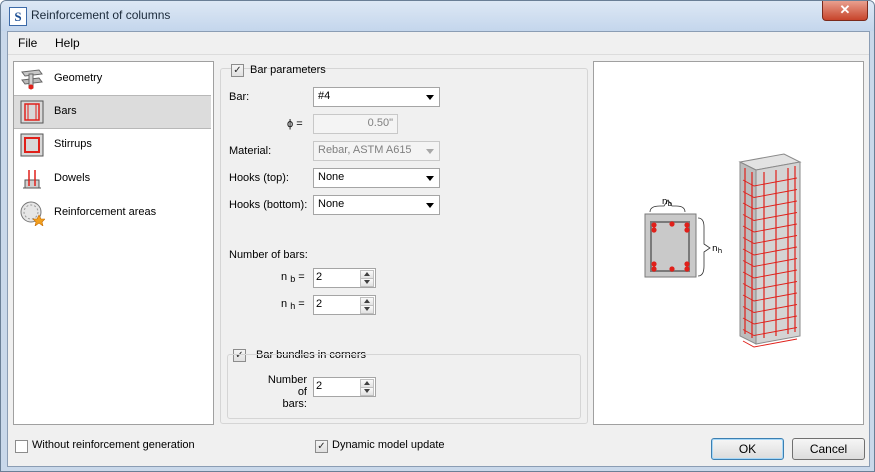 The image size is (875, 472). Describe the element at coordinates (683, 237) in the screenshot. I see `cross-section: nb nh` at that location.